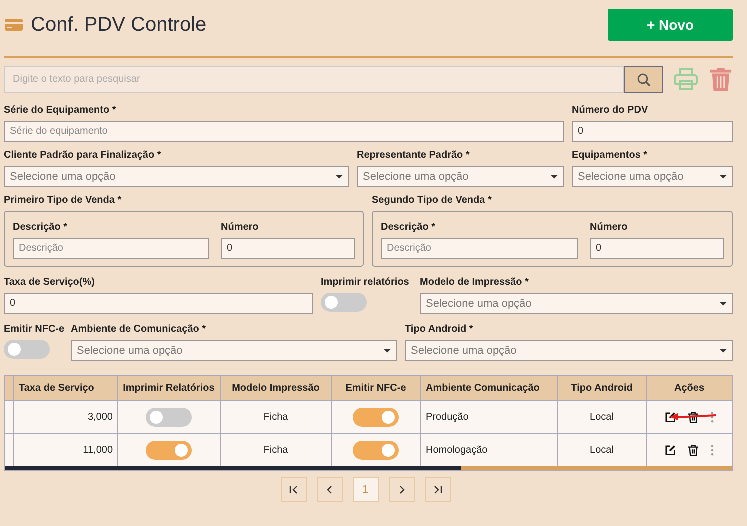 The width and height of the screenshot is (747, 526). What do you see at coordinates (610, 156) in the screenshot?
I see `field-label: Equipamentos *` at bounding box center [610, 156].